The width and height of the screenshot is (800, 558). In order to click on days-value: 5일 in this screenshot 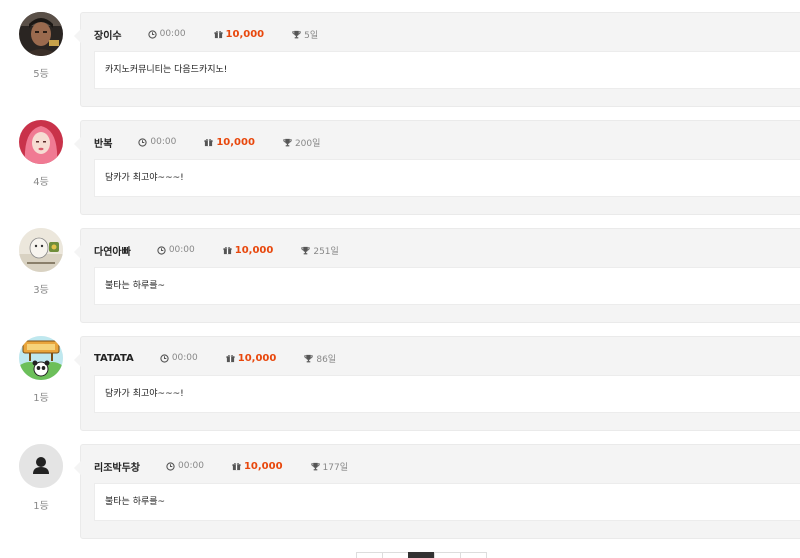, I will do `click(311, 35)`.